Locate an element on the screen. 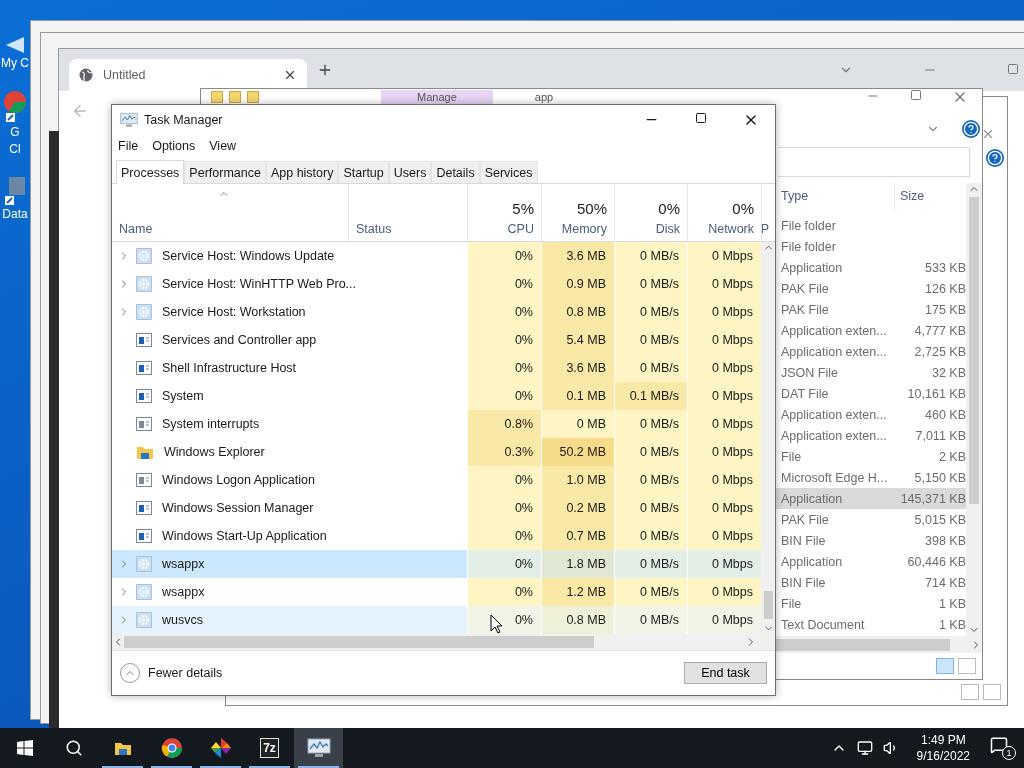 The image size is (1024, 768). process-row: Windows Logon Application 0% 1.0 MB 0 MB/s 0 Mbps is located at coordinates (436, 480).